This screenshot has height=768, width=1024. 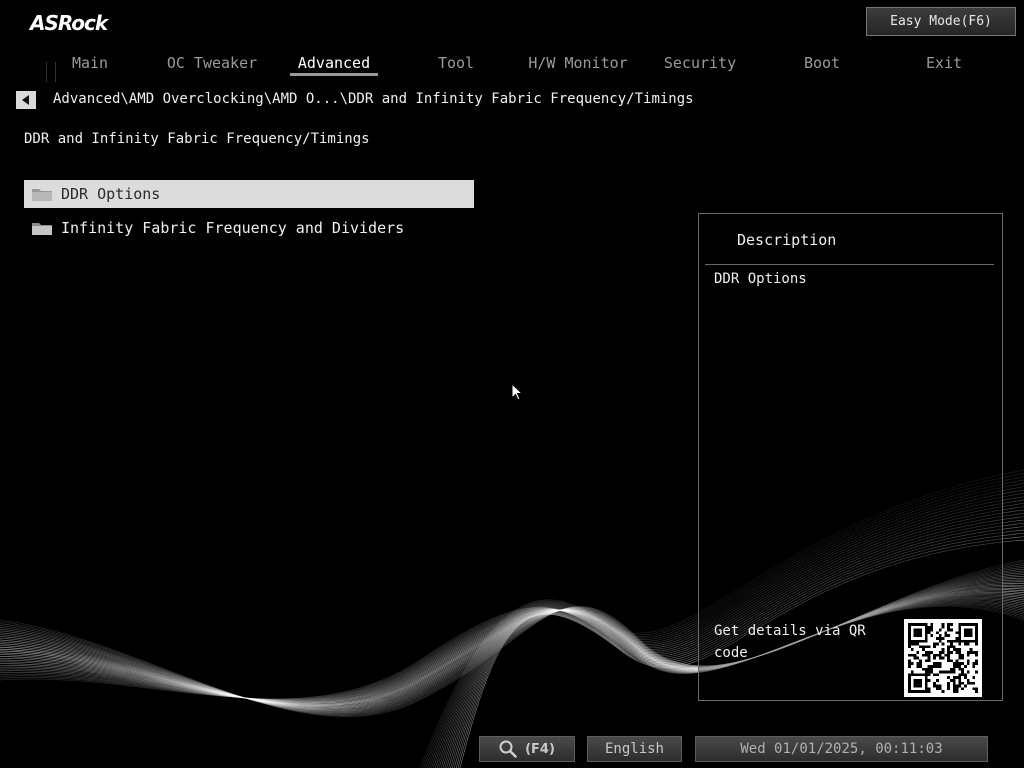 I want to click on back-button, so click(x=26, y=100).